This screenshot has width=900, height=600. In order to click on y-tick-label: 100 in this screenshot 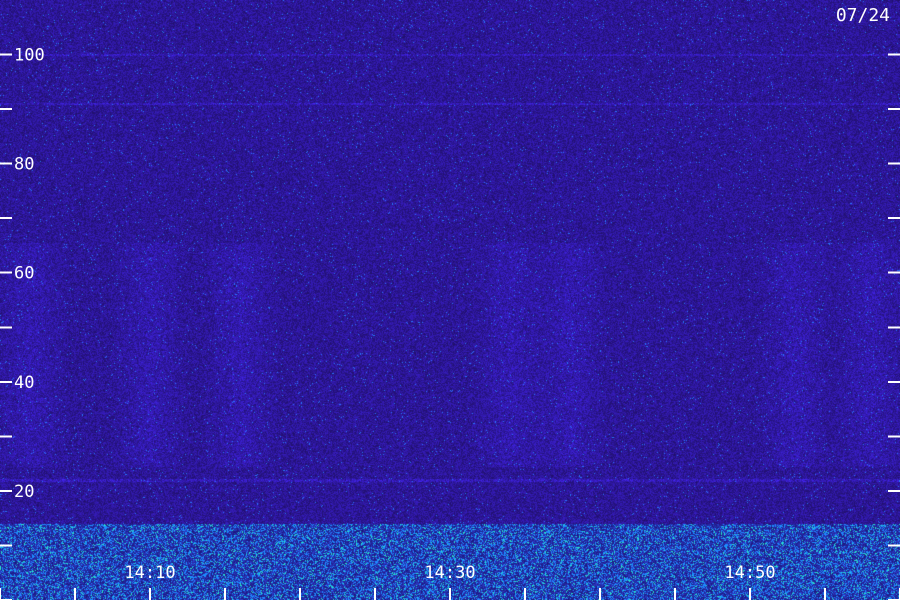, I will do `click(29, 56)`.